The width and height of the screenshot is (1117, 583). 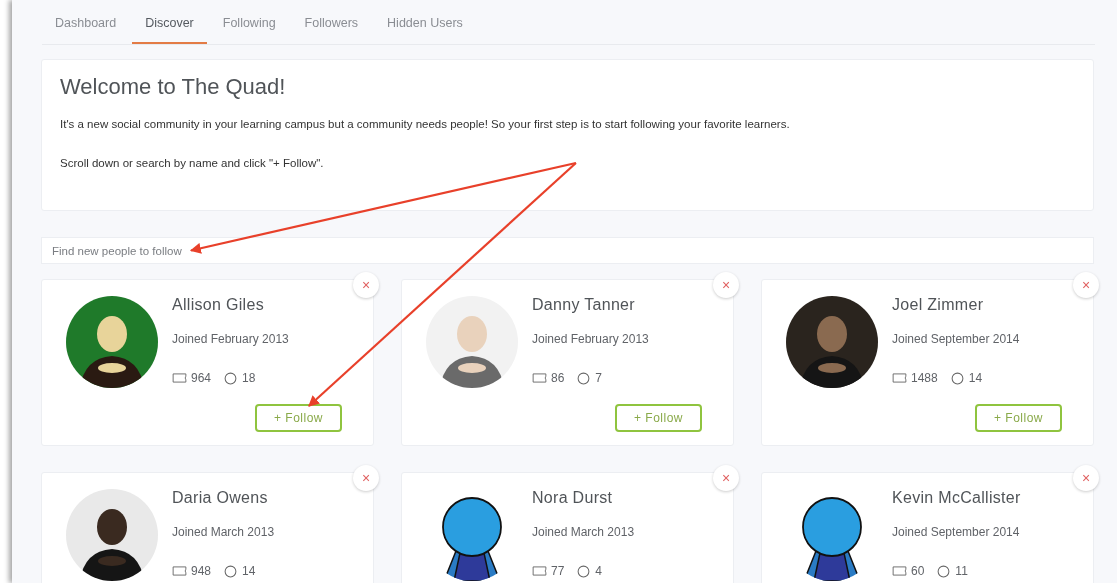 I want to click on user-name: Kevin McCallister, so click(x=957, y=498).